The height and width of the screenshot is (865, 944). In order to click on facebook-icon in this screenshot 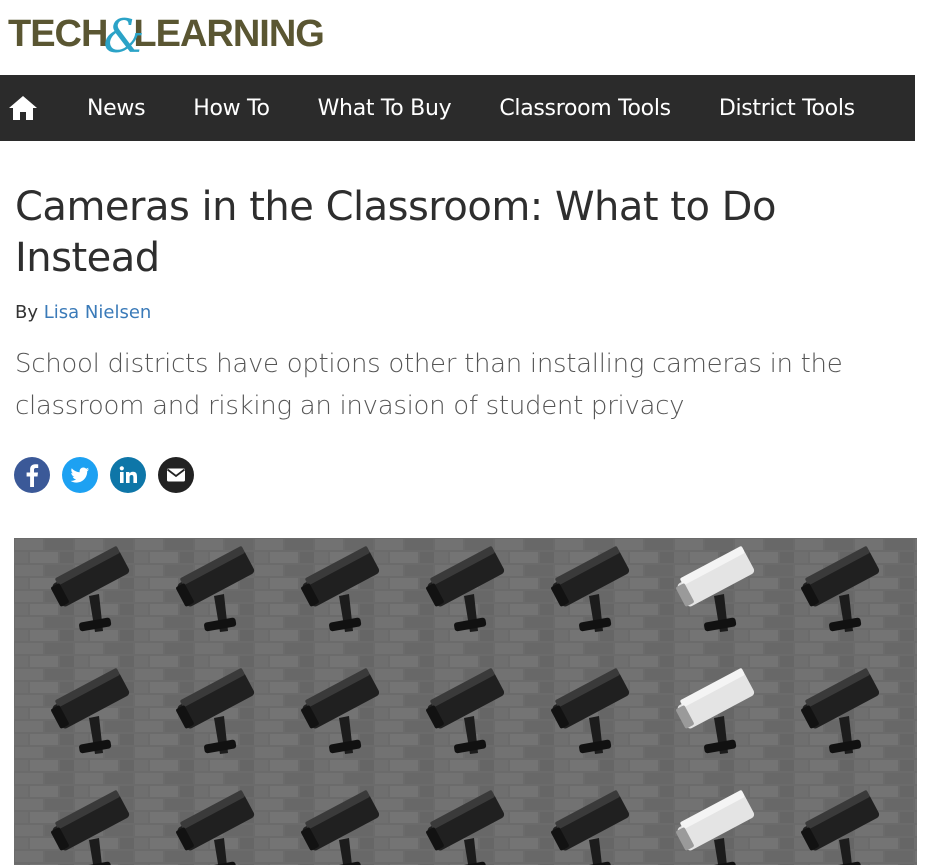, I will do `click(32, 475)`.